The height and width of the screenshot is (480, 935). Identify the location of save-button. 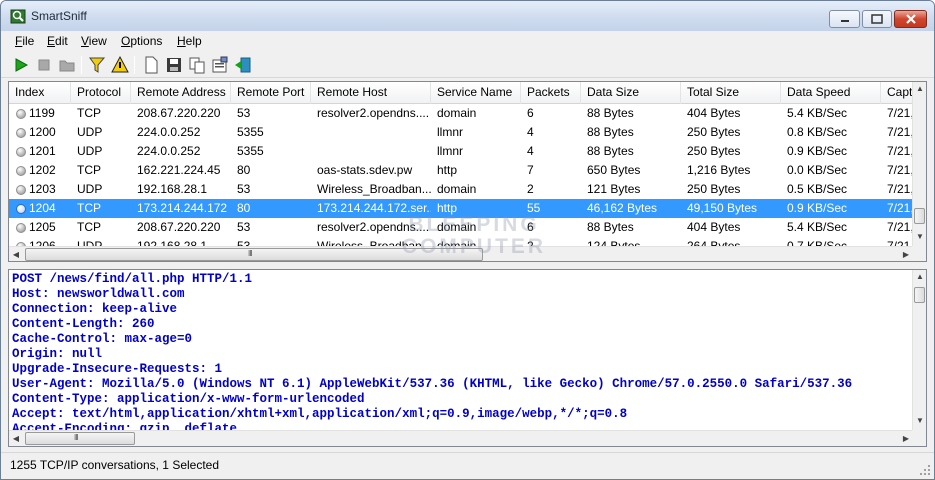
(174, 65).